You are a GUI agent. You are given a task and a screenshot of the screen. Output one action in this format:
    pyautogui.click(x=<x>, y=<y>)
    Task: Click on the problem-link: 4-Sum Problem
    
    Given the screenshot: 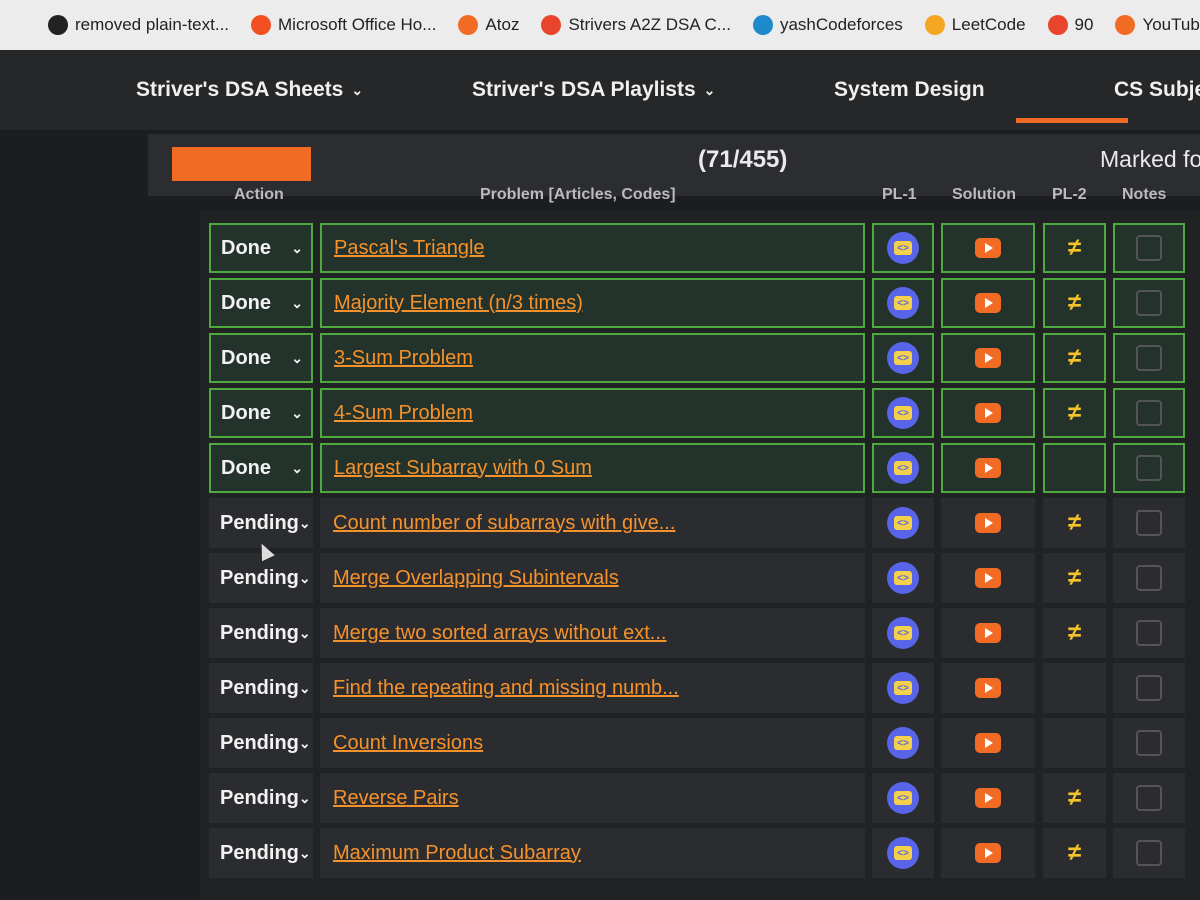 What is the action you would take?
    pyautogui.click(x=592, y=413)
    